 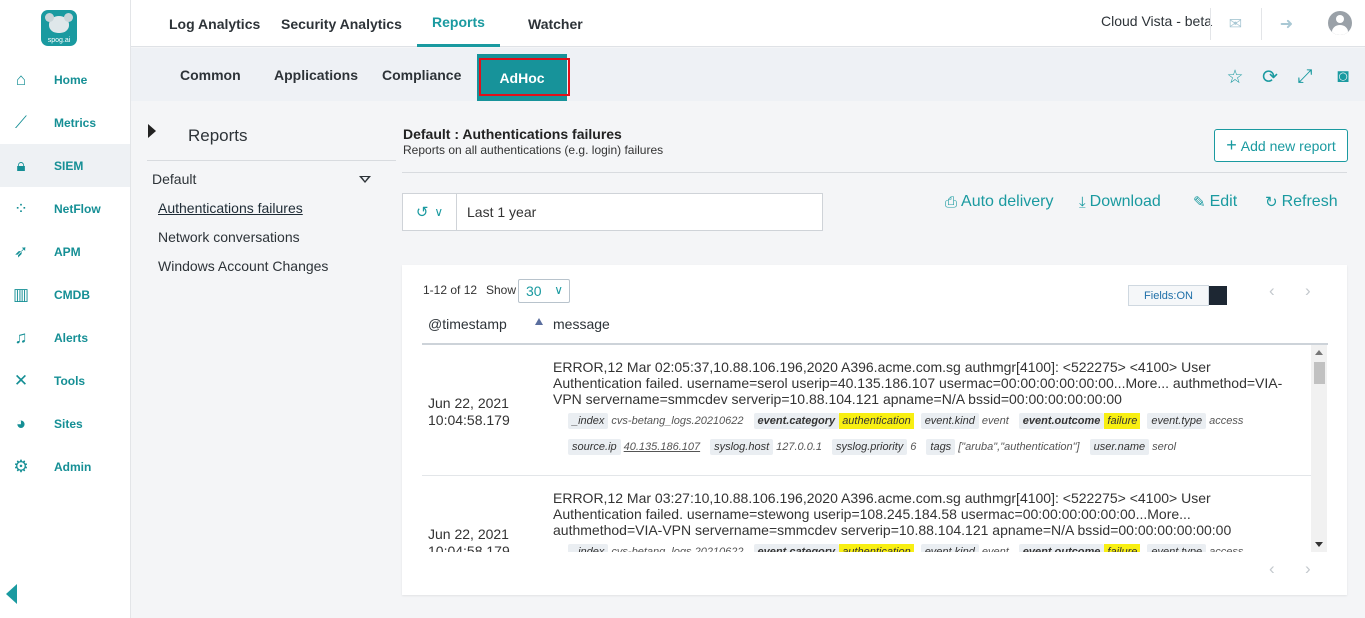 I want to click on tab-watcher: Watcher, so click(x=555, y=23).